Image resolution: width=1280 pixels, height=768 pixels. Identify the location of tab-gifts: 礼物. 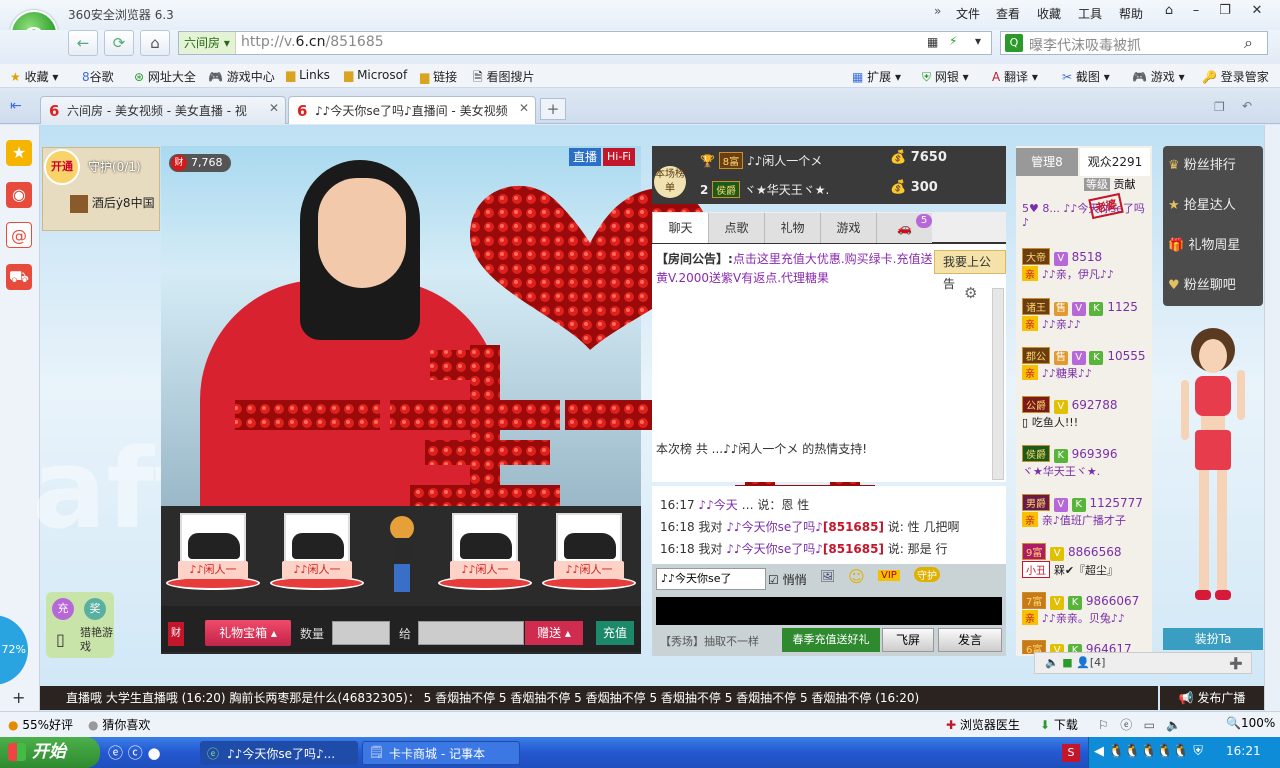
(792, 228).